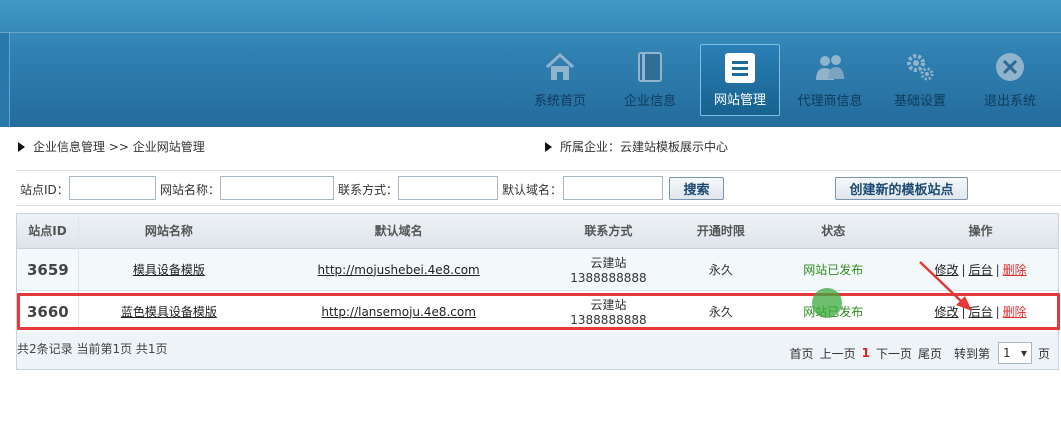  Describe the element at coordinates (277, 188) in the screenshot. I see `site-name-input` at that location.